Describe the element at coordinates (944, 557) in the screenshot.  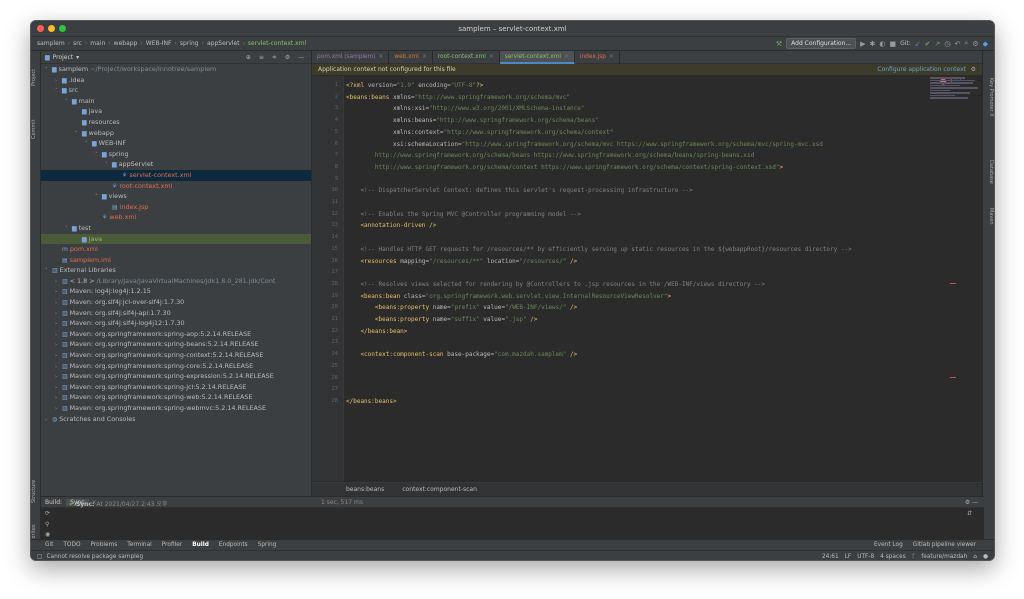
I see `git-branch: feature/mazdah` at that location.